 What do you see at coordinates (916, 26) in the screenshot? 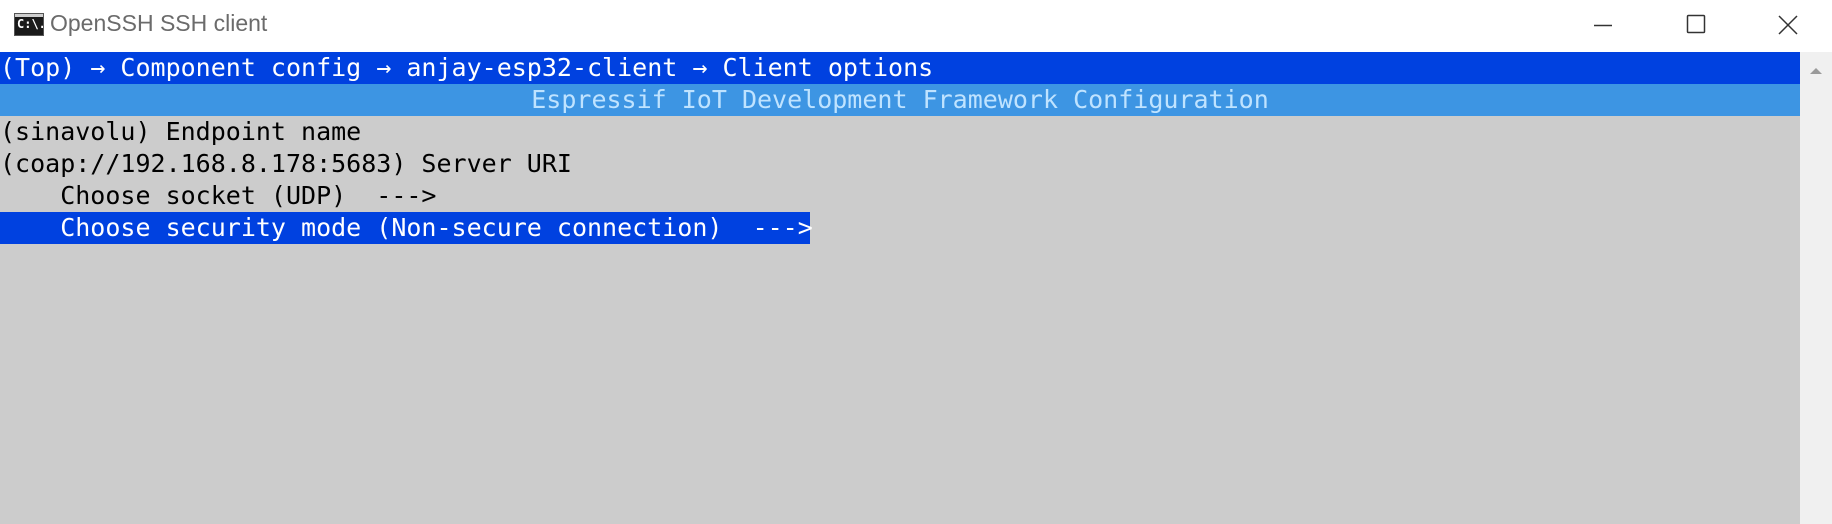
I see `title-bar: C:\. OpenSSH SSH client` at bounding box center [916, 26].